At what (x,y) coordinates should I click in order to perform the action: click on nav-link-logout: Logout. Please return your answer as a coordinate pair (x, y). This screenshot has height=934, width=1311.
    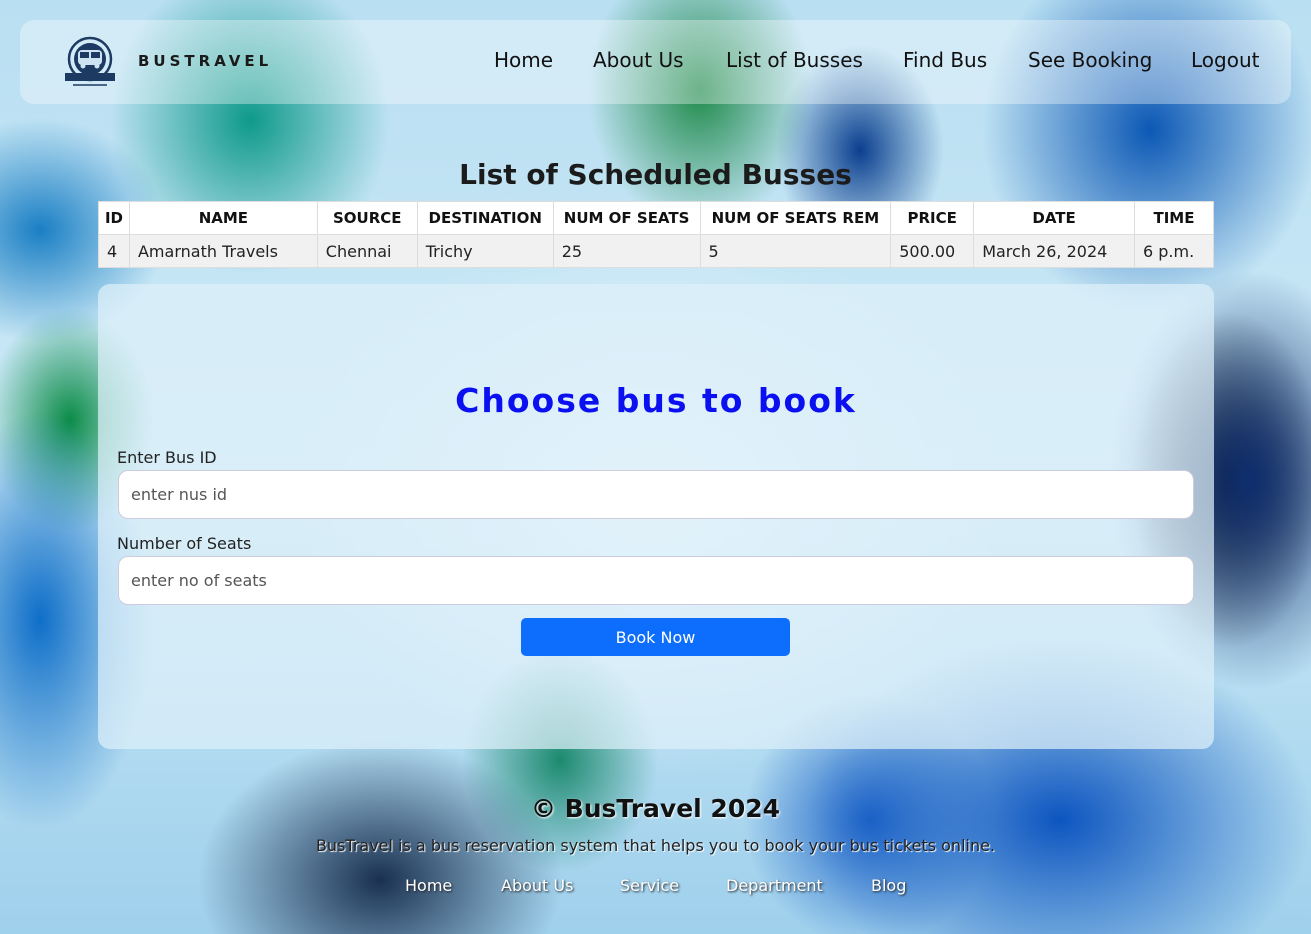
    Looking at the image, I should click on (1225, 60).